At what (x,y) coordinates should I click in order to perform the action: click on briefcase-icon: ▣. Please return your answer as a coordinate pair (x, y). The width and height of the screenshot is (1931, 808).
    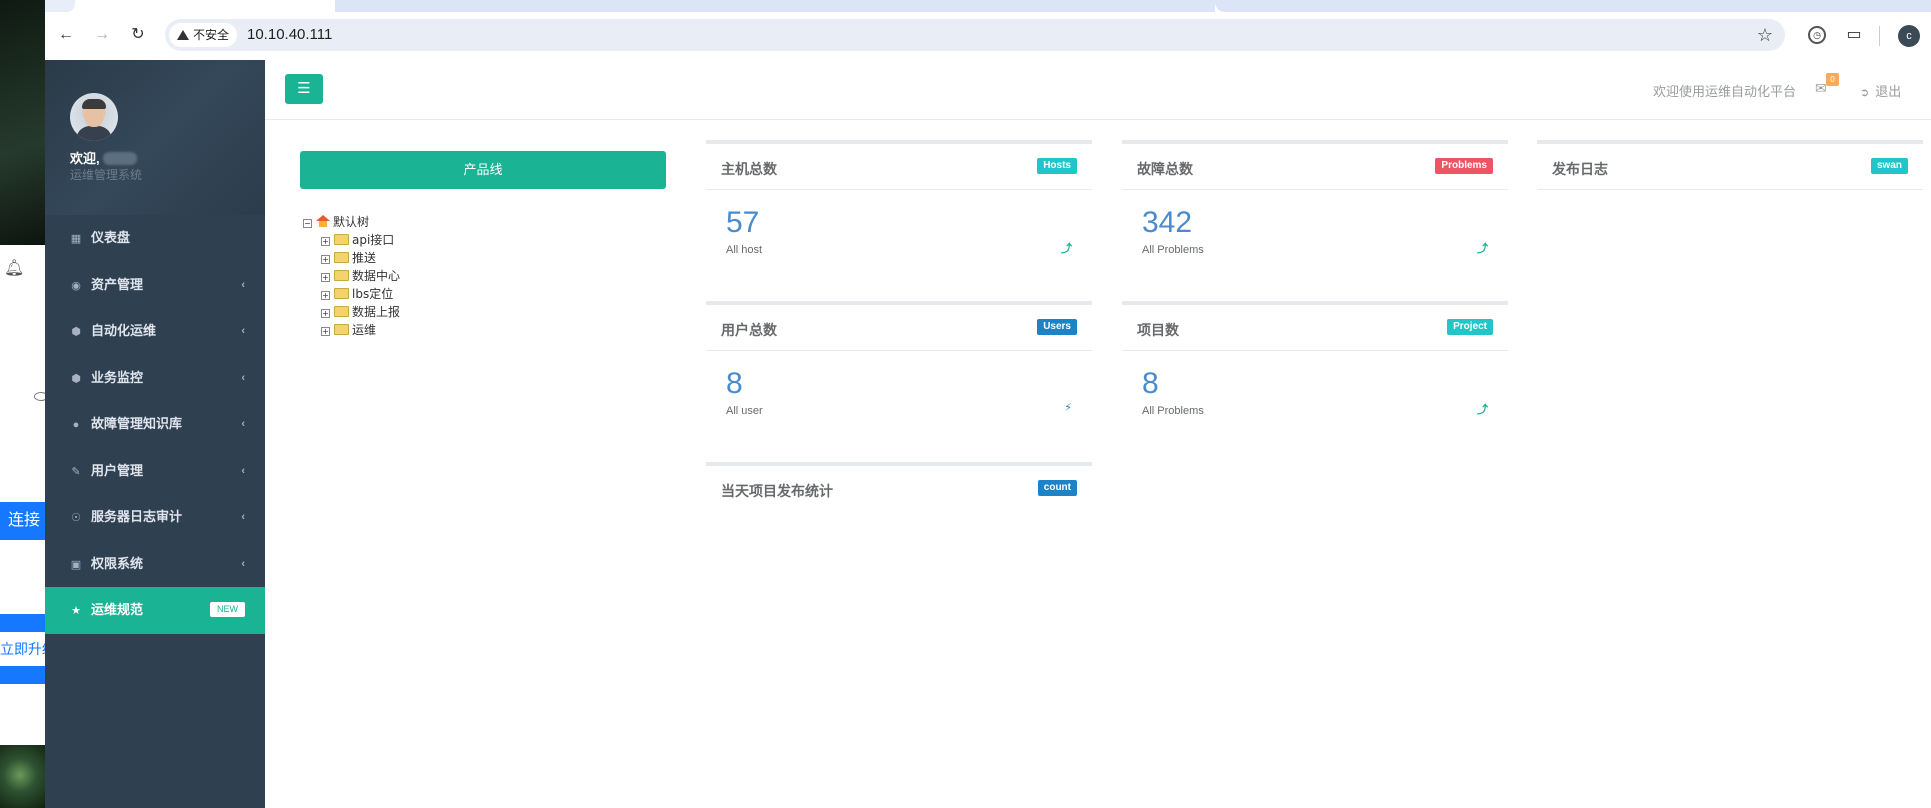
    Looking at the image, I should click on (76, 564).